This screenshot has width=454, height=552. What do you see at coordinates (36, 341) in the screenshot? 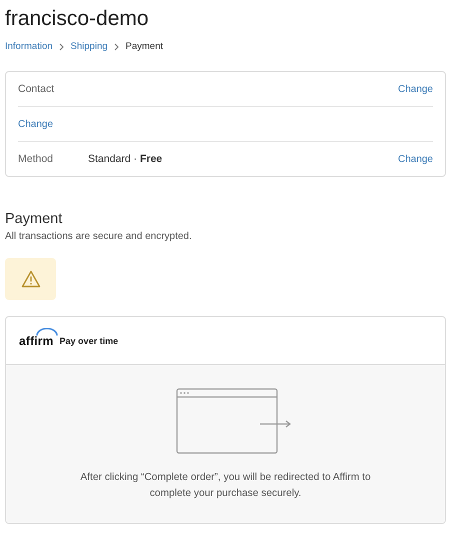
I see `affirm-logo: affirm` at bounding box center [36, 341].